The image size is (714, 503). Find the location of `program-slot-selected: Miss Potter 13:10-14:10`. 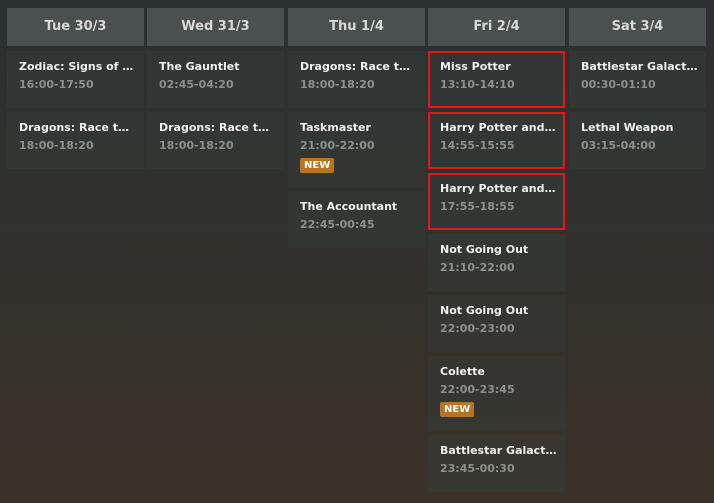

program-slot-selected: Miss Potter 13:10-14:10 is located at coordinates (496, 79).